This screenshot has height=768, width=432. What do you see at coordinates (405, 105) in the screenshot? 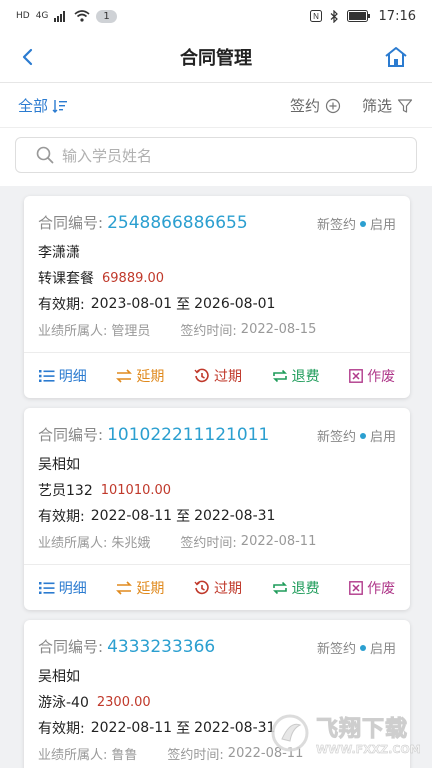
I see `filter-icon` at bounding box center [405, 105].